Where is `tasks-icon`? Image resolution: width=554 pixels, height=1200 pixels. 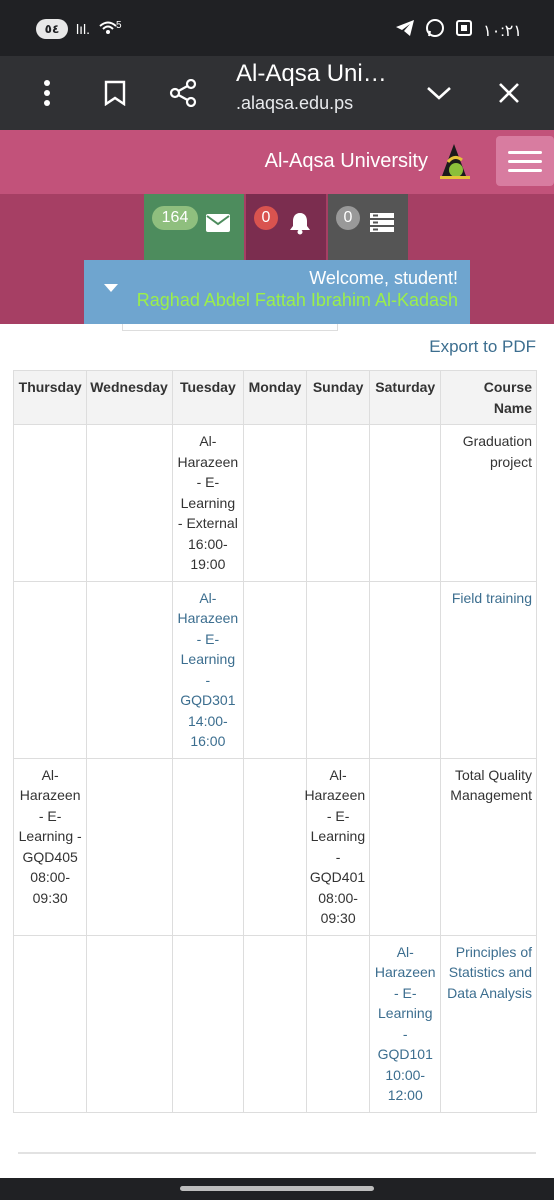
tasks-icon is located at coordinates (382, 225).